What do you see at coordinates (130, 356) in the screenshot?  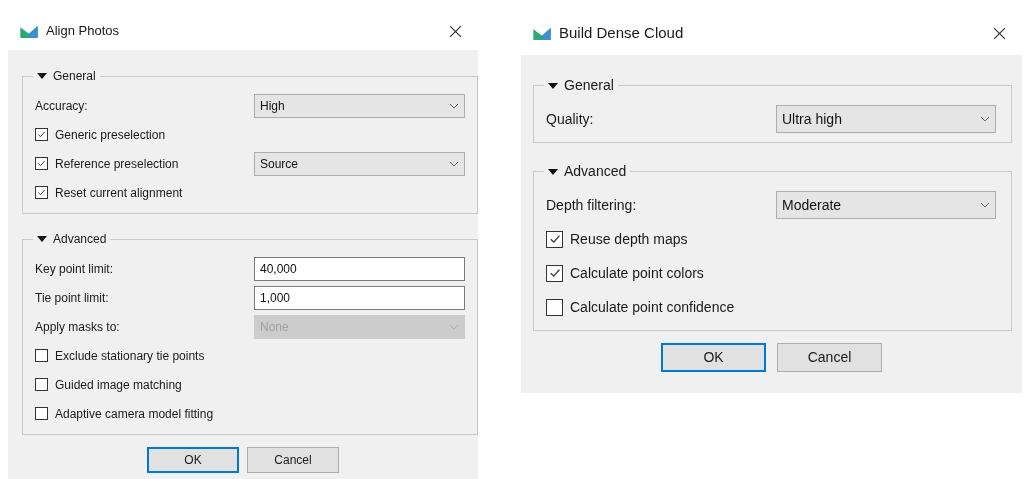 I see `checkbox-label: Exclude stationary tie points` at bounding box center [130, 356].